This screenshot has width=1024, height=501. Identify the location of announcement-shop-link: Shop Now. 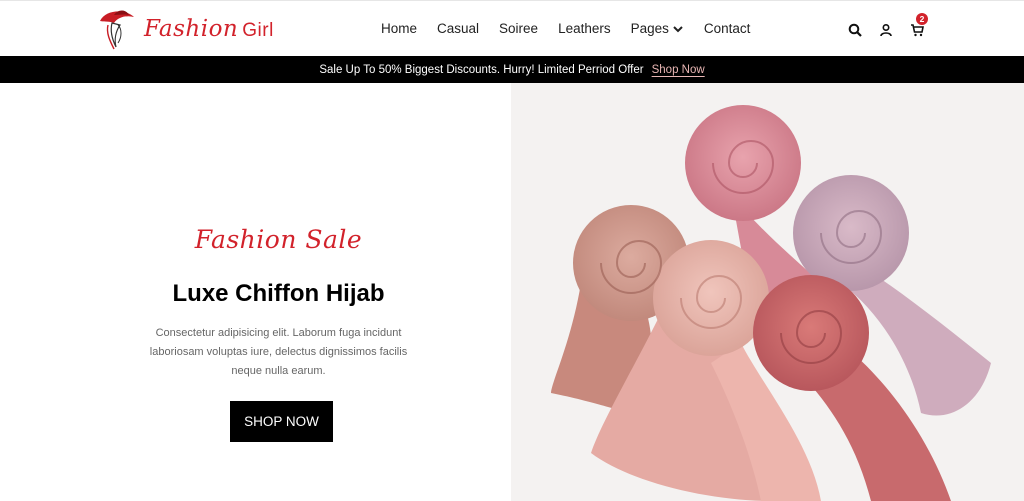
(678, 70).